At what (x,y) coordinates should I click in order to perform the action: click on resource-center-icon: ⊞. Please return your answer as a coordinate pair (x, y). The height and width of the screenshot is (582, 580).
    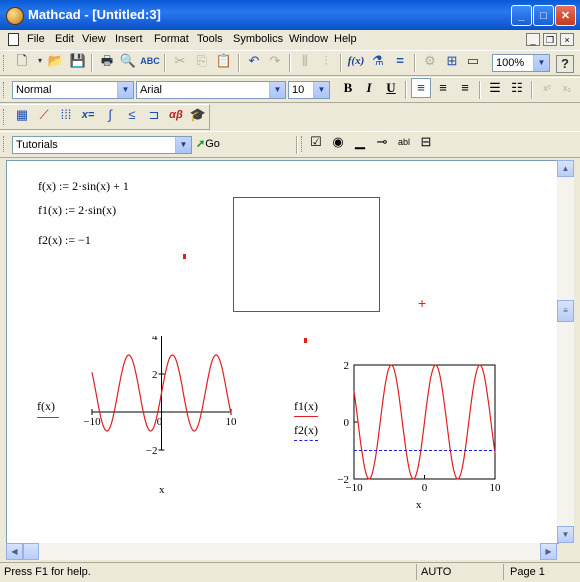
    Looking at the image, I should click on (452, 61).